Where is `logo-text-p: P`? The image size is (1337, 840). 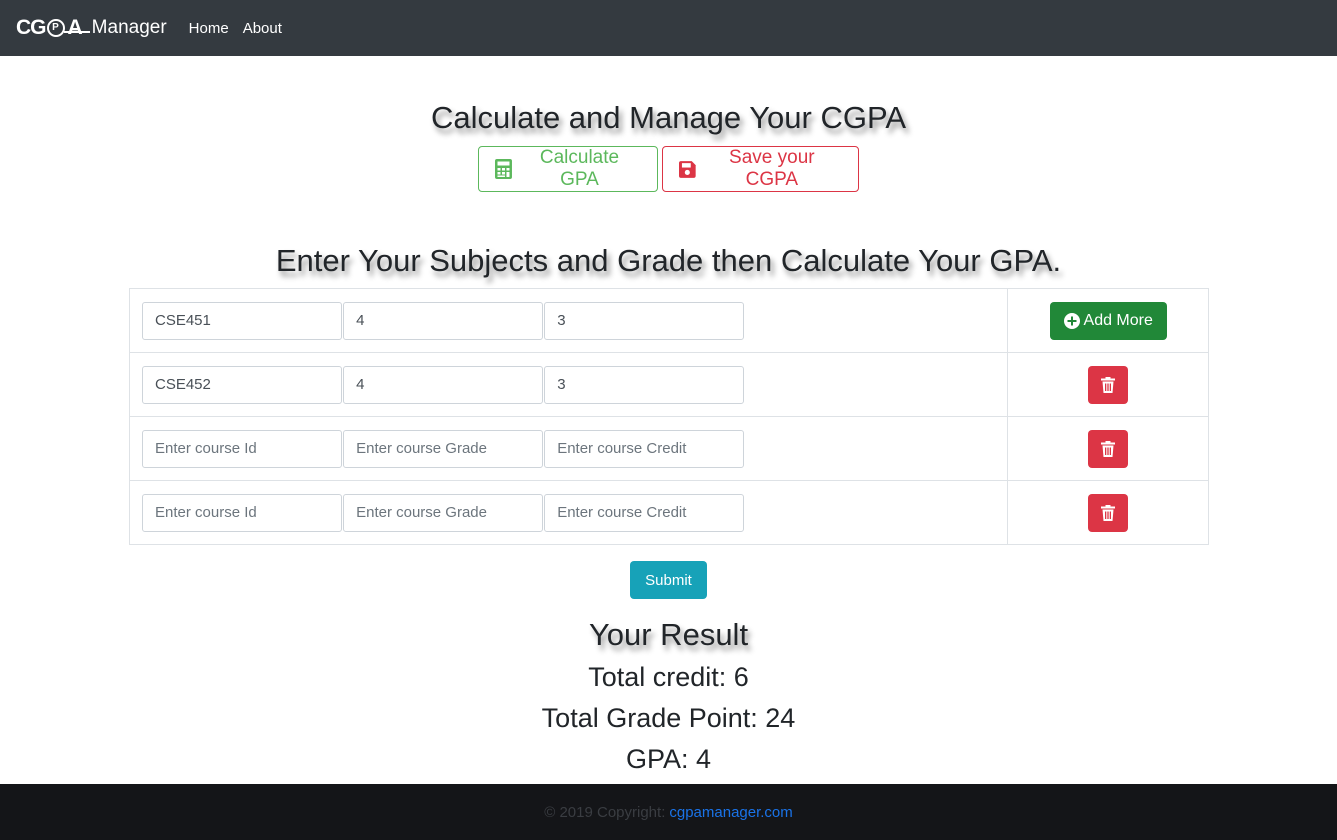
logo-text-p: P is located at coordinates (55, 28).